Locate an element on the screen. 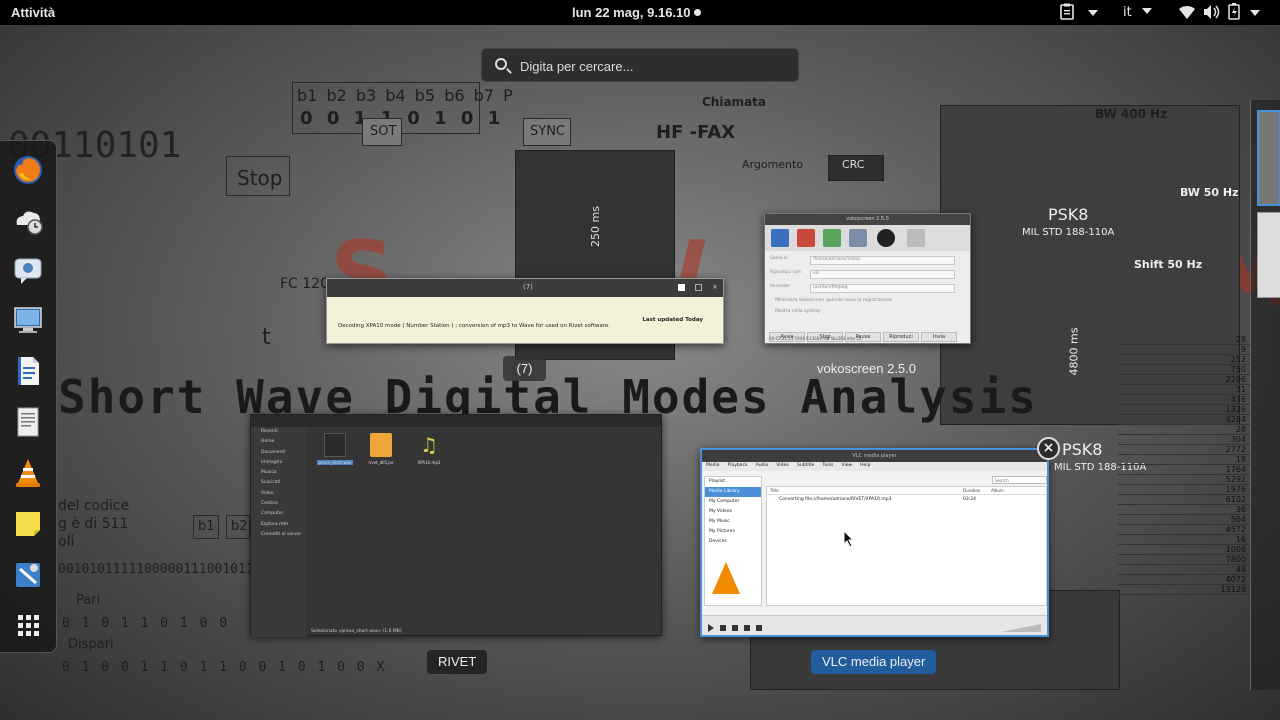  table-cell: 2296 is located at coordinates (1184, 380).